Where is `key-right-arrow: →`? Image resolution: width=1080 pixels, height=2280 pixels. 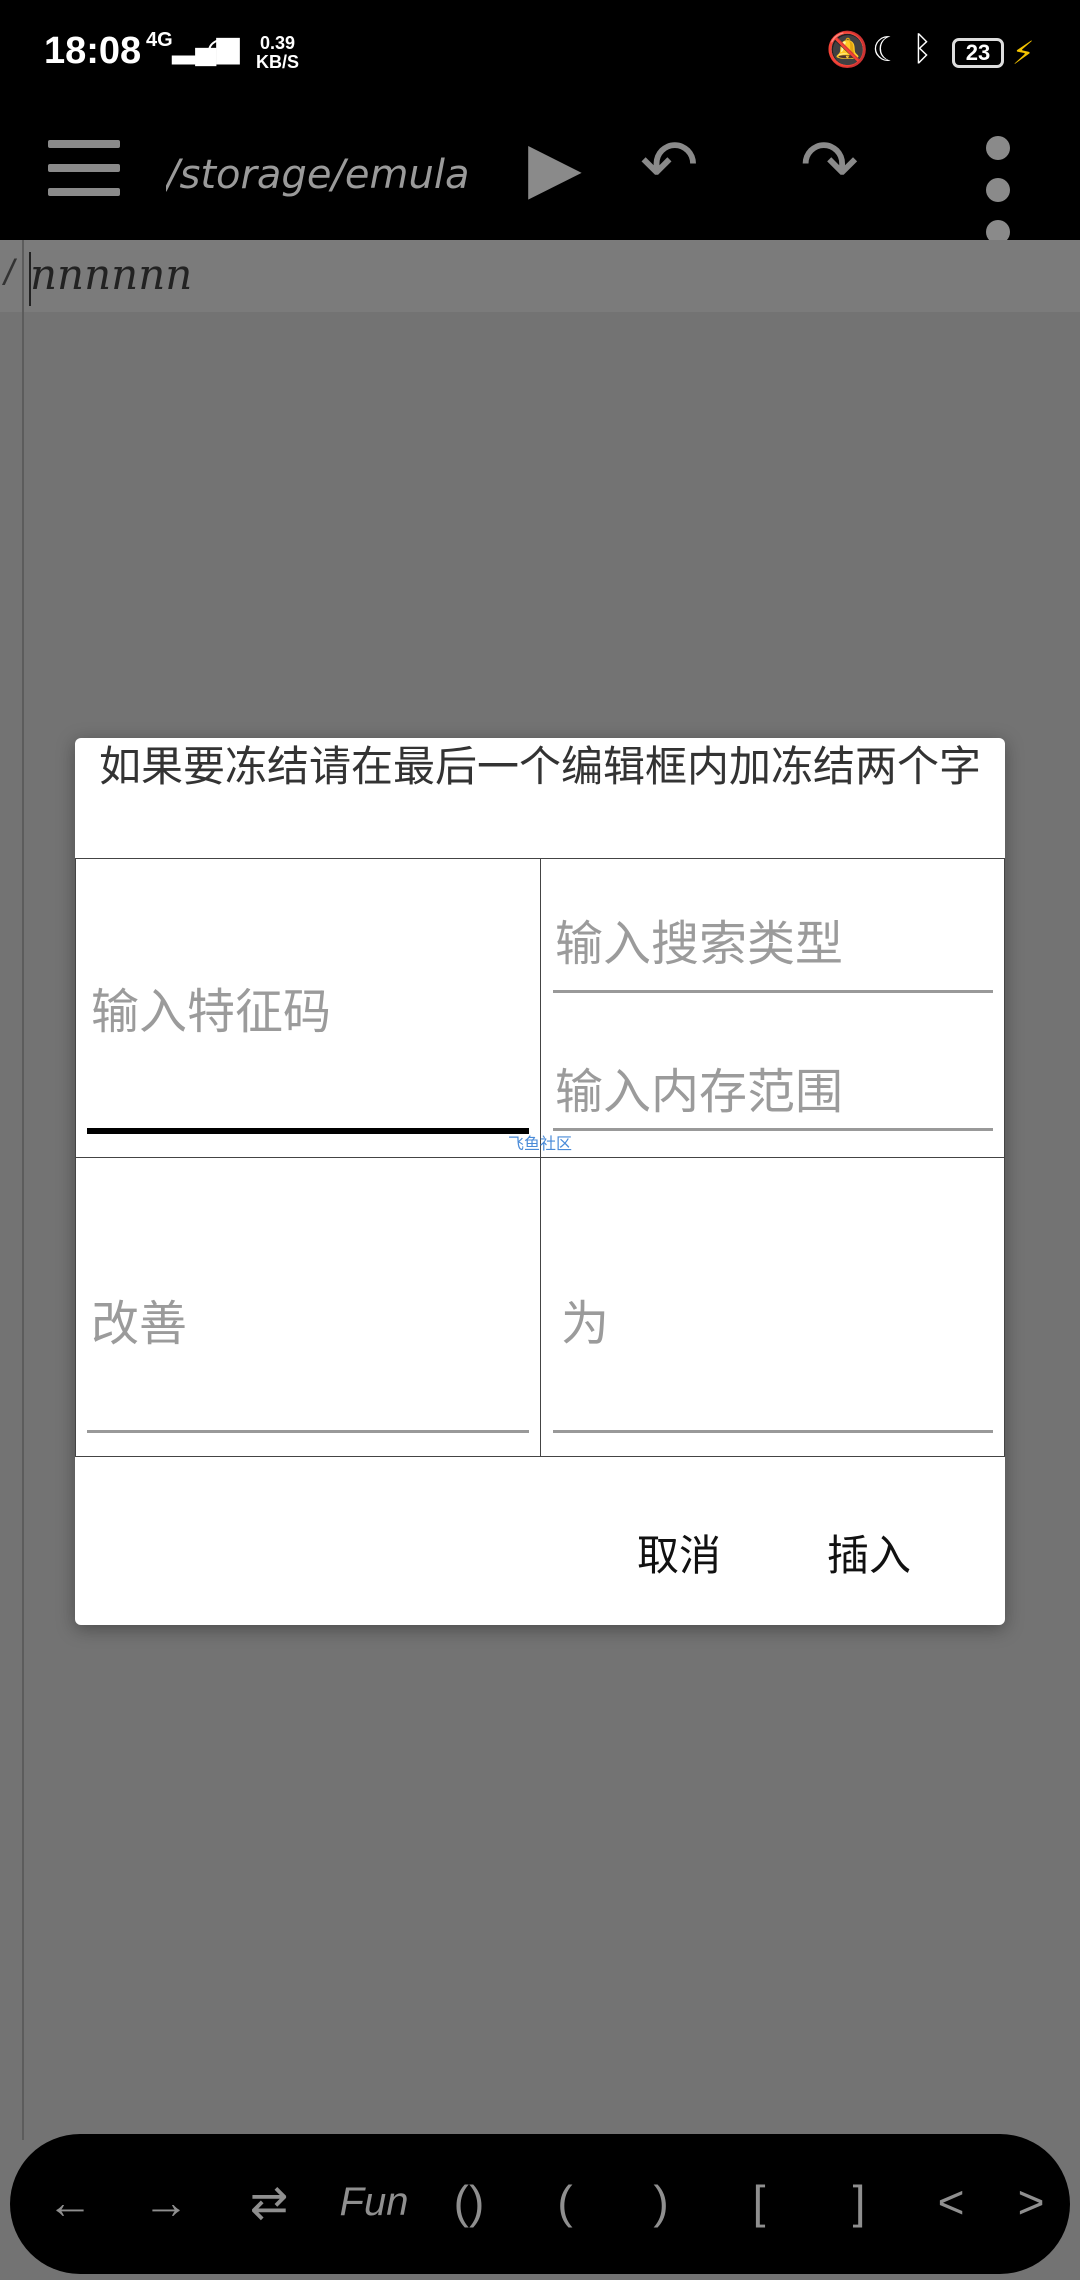 key-right-arrow: → is located at coordinates (166, 2202).